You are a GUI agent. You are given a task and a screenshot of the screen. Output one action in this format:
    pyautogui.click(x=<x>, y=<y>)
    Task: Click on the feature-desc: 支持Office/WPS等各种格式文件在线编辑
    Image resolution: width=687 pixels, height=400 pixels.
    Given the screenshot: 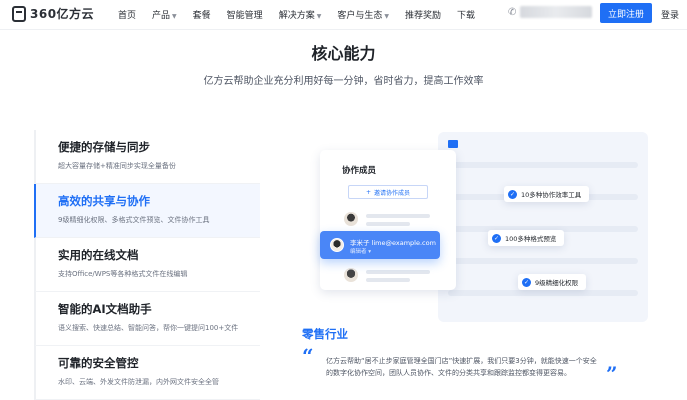 What is the action you would take?
    pyautogui.click(x=123, y=274)
    